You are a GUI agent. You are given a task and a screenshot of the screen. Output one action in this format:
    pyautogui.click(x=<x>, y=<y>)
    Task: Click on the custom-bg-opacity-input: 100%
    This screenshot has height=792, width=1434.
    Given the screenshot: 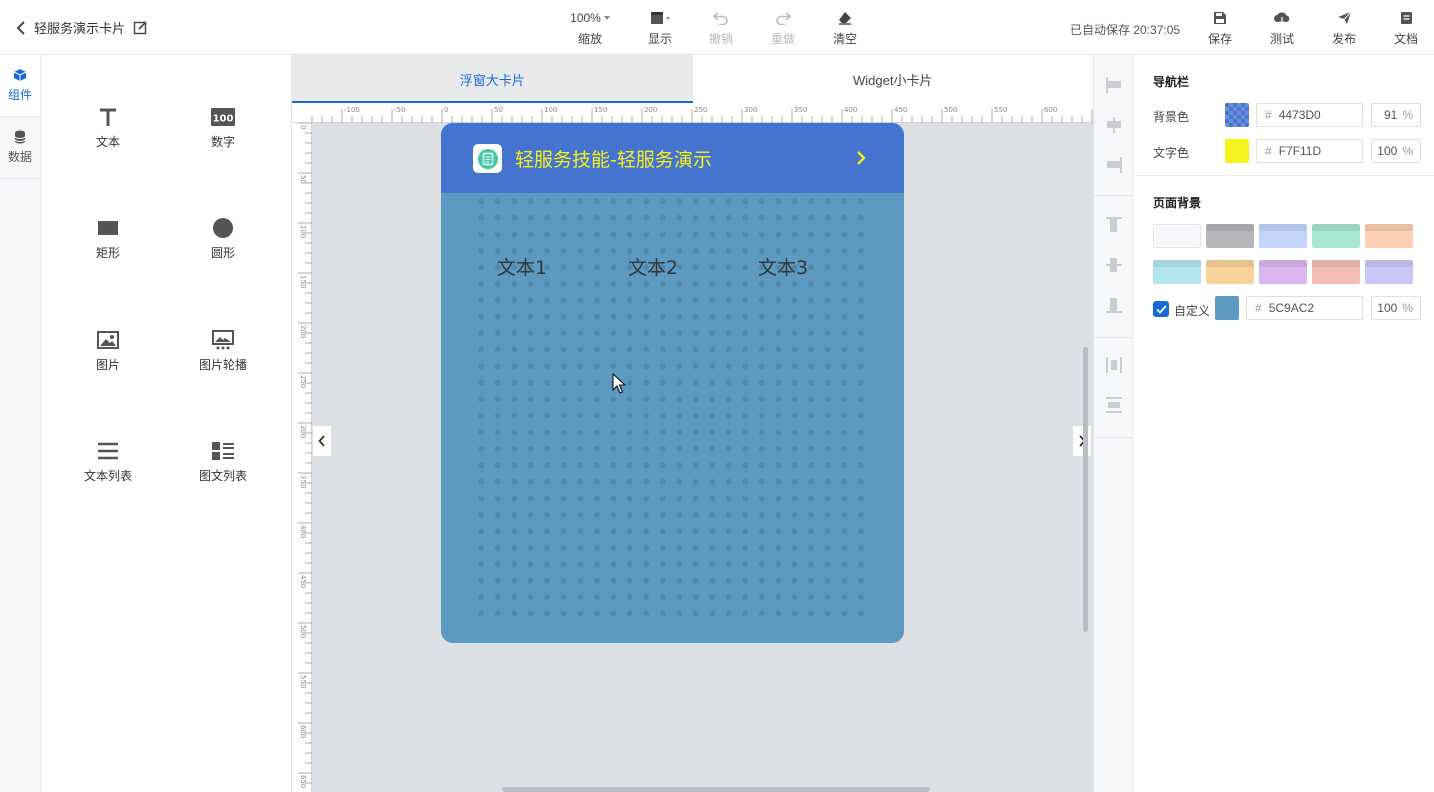 What is the action you would take?
    pyautogui.click(x=1396, y=308)
    